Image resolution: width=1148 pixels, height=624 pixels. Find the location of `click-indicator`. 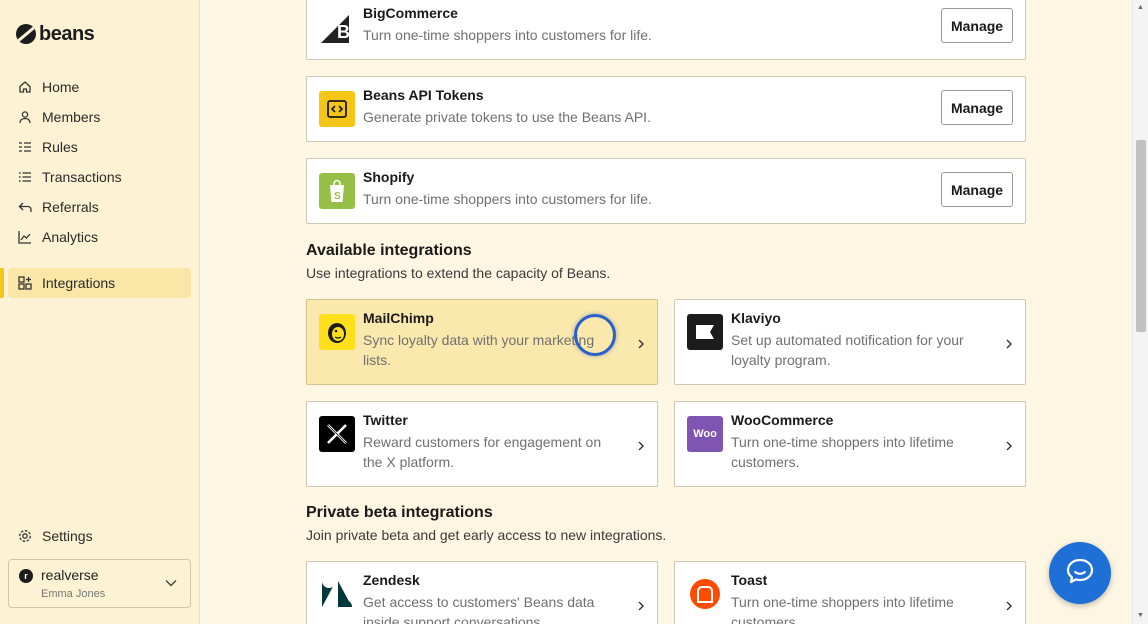

click-indicator is located at coordinates (595, 335).